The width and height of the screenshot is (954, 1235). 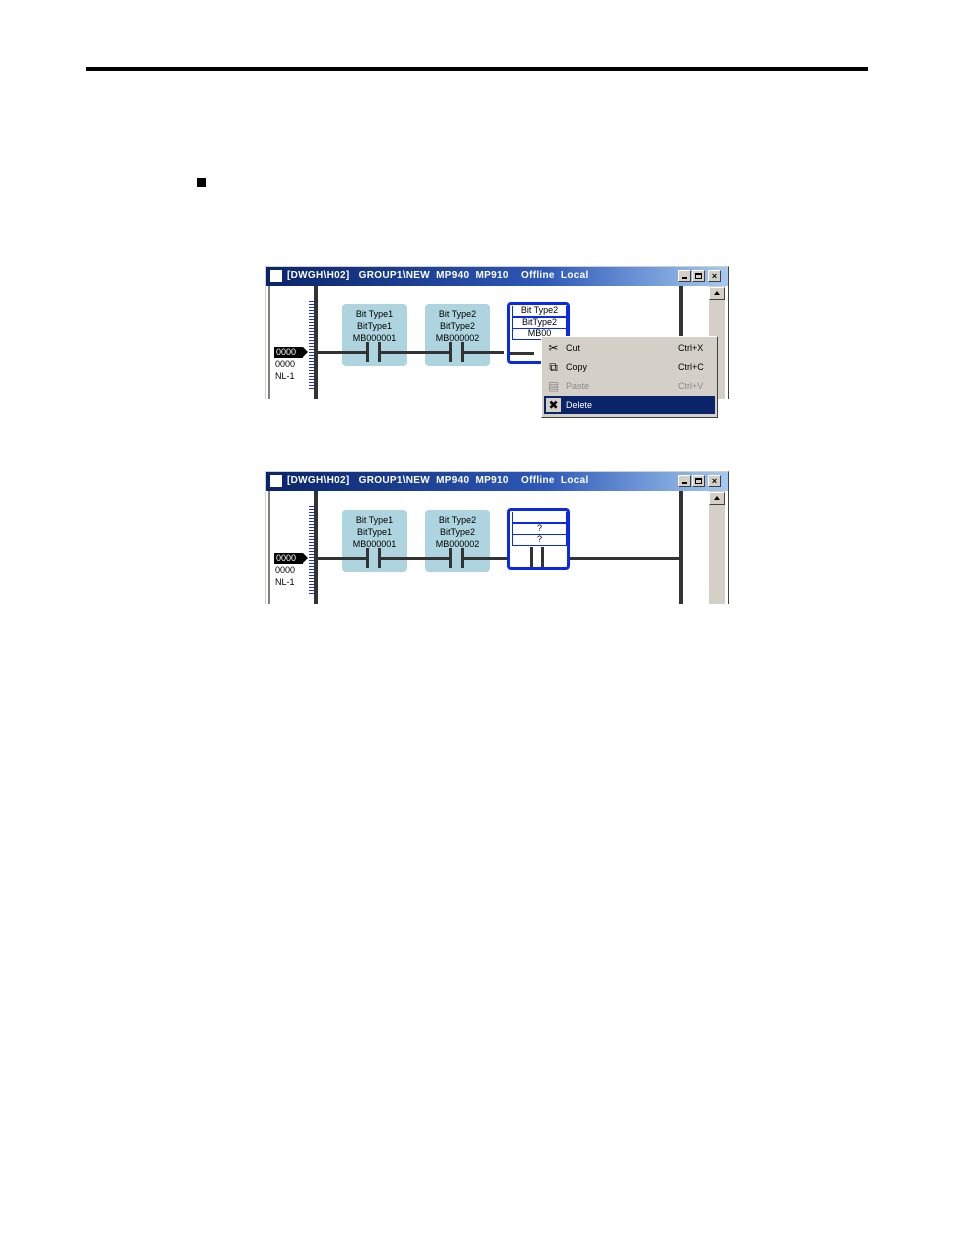 I want to click on selected-cell-label-3: ?, so click(x=539, y=540).